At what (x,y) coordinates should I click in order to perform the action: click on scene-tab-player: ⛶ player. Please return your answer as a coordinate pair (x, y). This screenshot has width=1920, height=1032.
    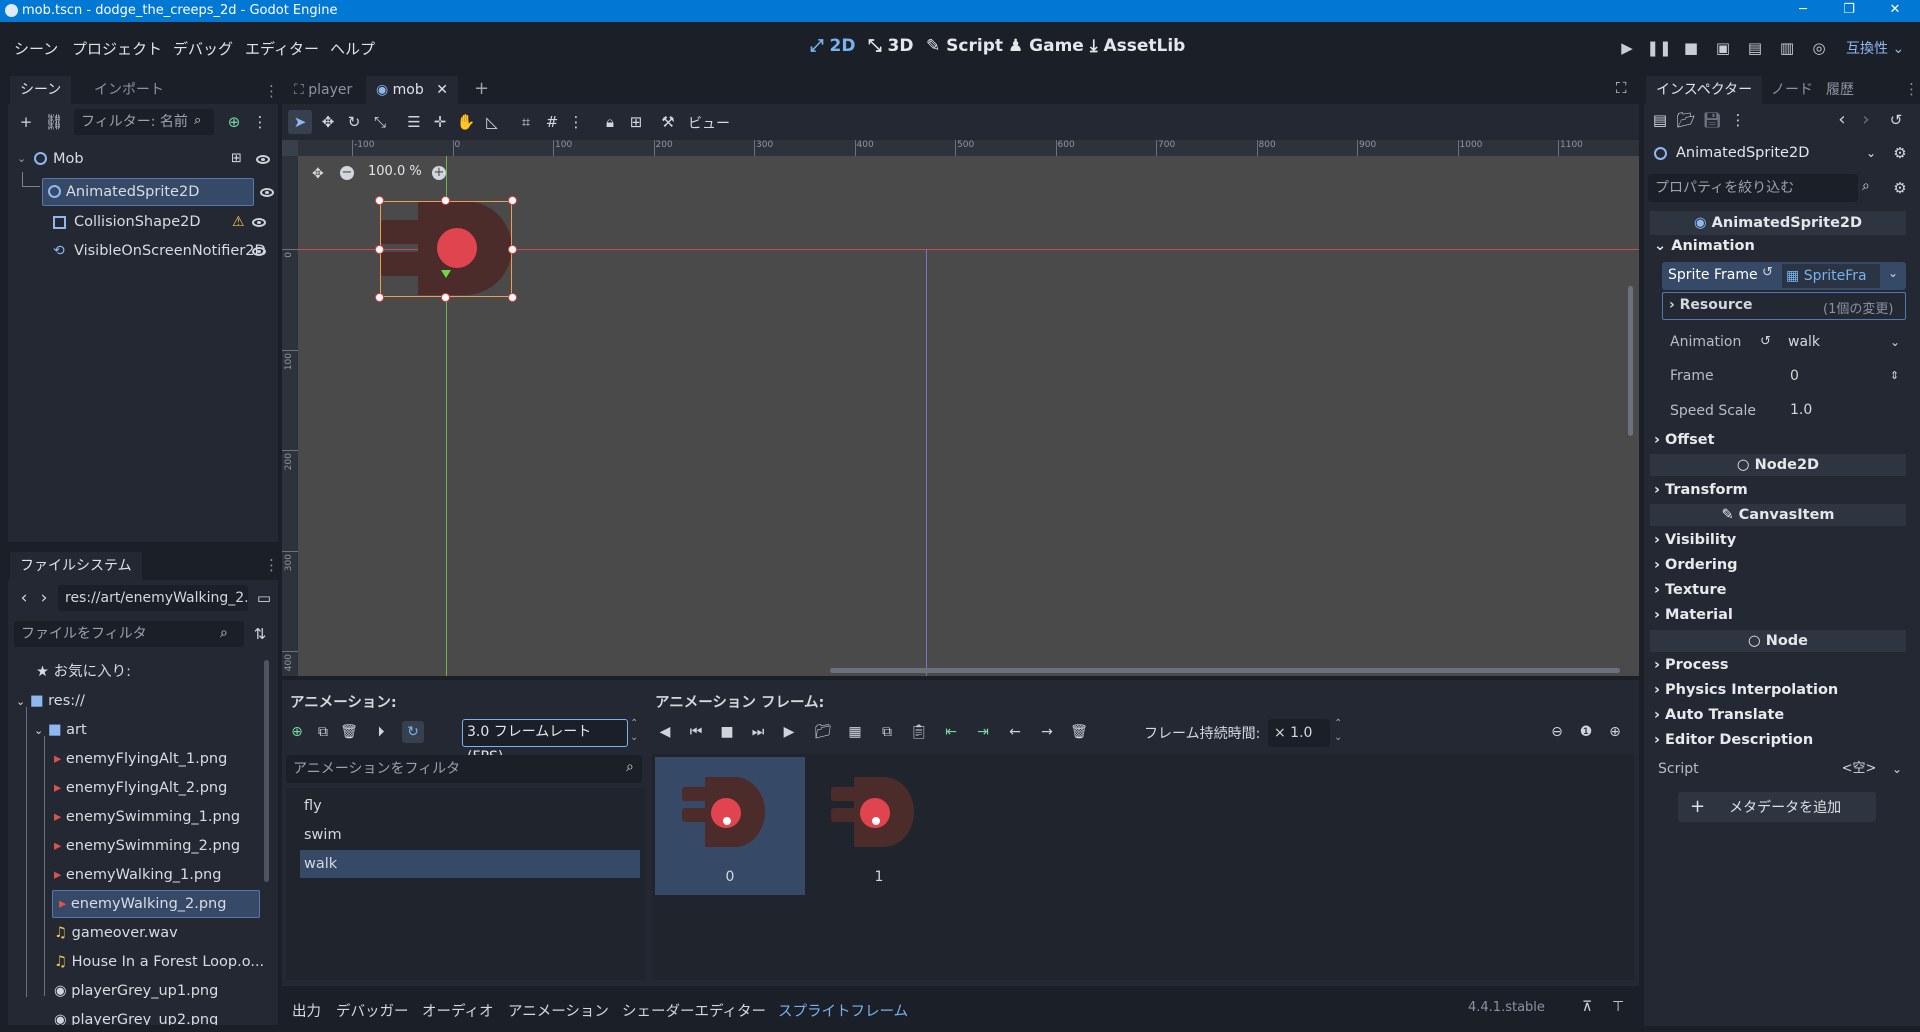
    Looking at the image, I should click on (323, 90).